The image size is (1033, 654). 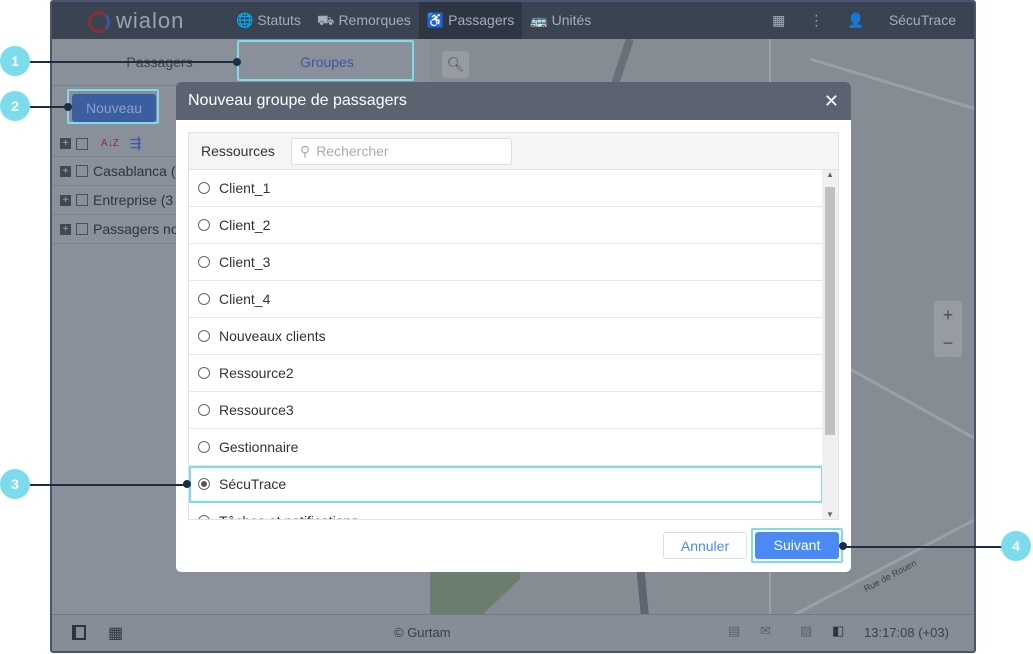 I want to click on resource-item: Gestionnaire, so click(x=506, y=447).